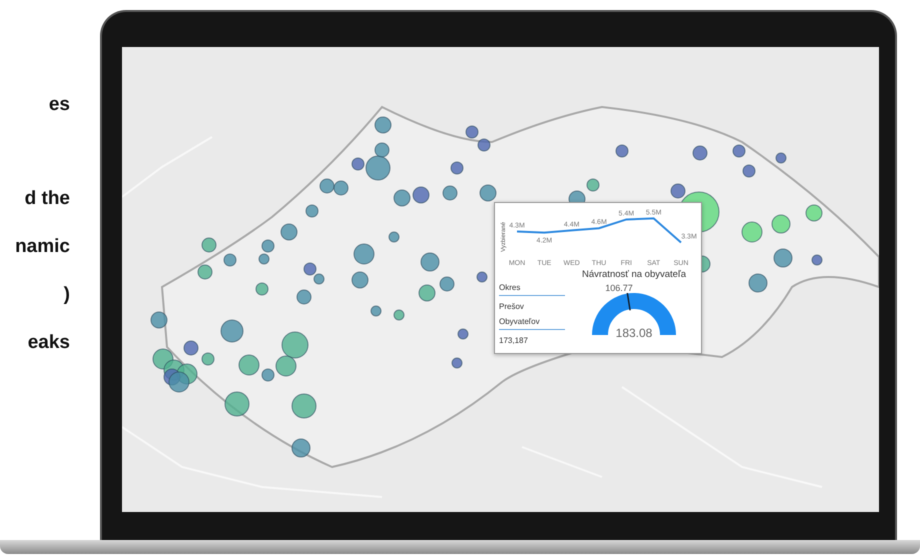 The height and width of the screenshot is (560, 920). Describe the element at coordinates (532, 289) in the screenshot. I see `slicer-label: Okres` at that location.